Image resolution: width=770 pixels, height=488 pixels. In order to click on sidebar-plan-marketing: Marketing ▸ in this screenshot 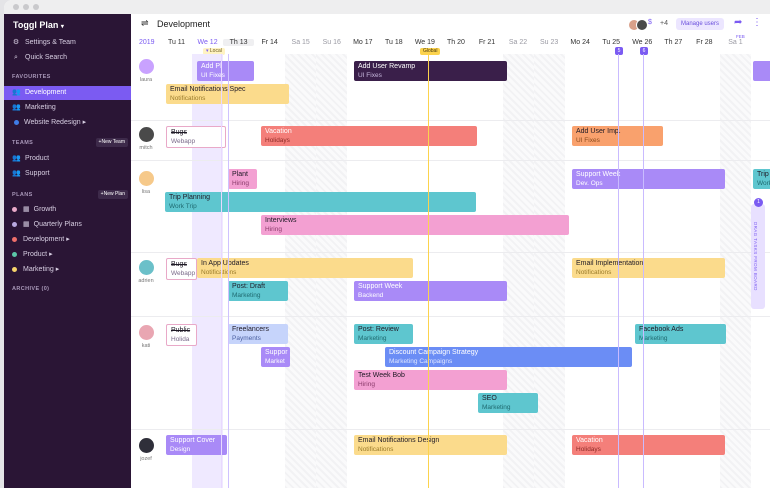, I will do `click(35, 269)`.